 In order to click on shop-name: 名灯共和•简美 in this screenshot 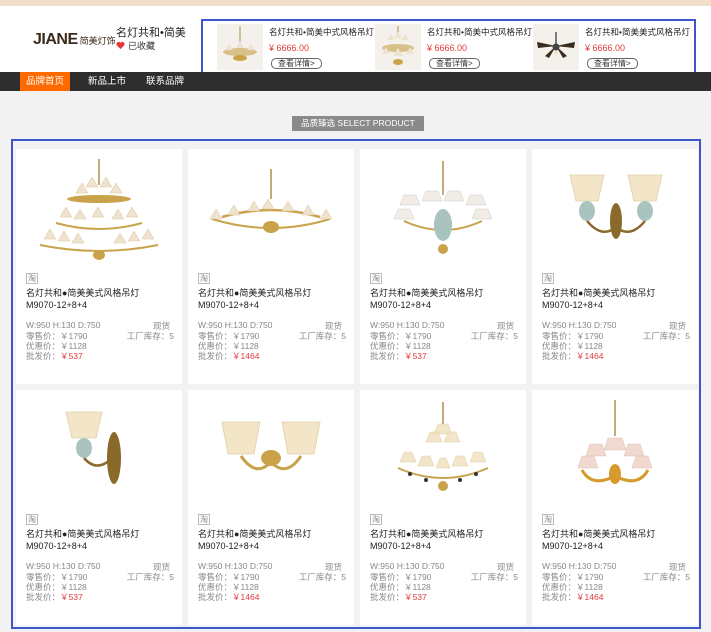, I will do `click(151, 32)`.